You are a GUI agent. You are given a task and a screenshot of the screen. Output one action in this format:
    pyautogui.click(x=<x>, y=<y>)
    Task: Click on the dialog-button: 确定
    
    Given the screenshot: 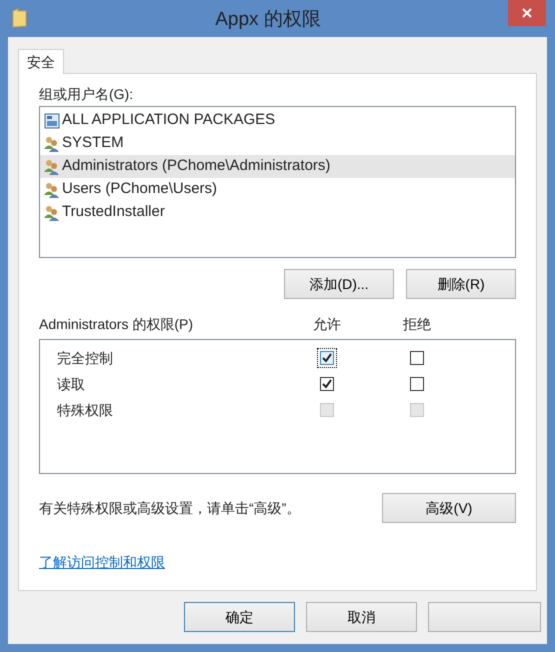 What is the action you would take?
    pyautogui.click(x=239, y=617)
    